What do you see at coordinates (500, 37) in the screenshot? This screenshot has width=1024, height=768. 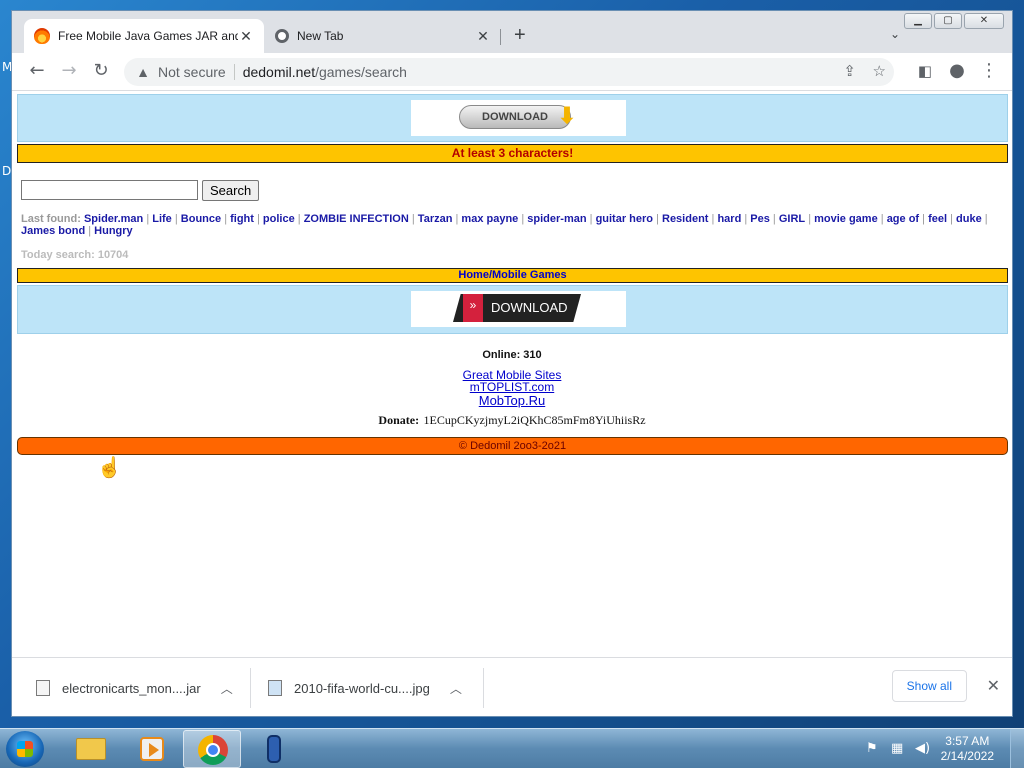 I see `tab-separator` at bounding box center [500, 37].